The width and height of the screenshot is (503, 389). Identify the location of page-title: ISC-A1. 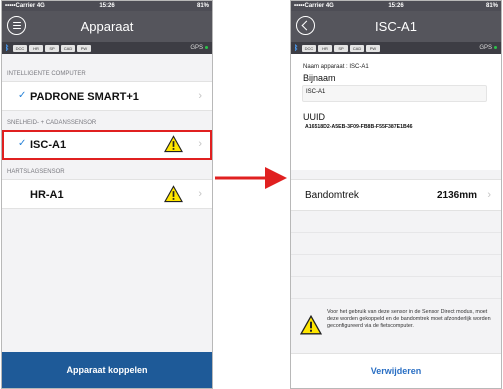
(396, 26).